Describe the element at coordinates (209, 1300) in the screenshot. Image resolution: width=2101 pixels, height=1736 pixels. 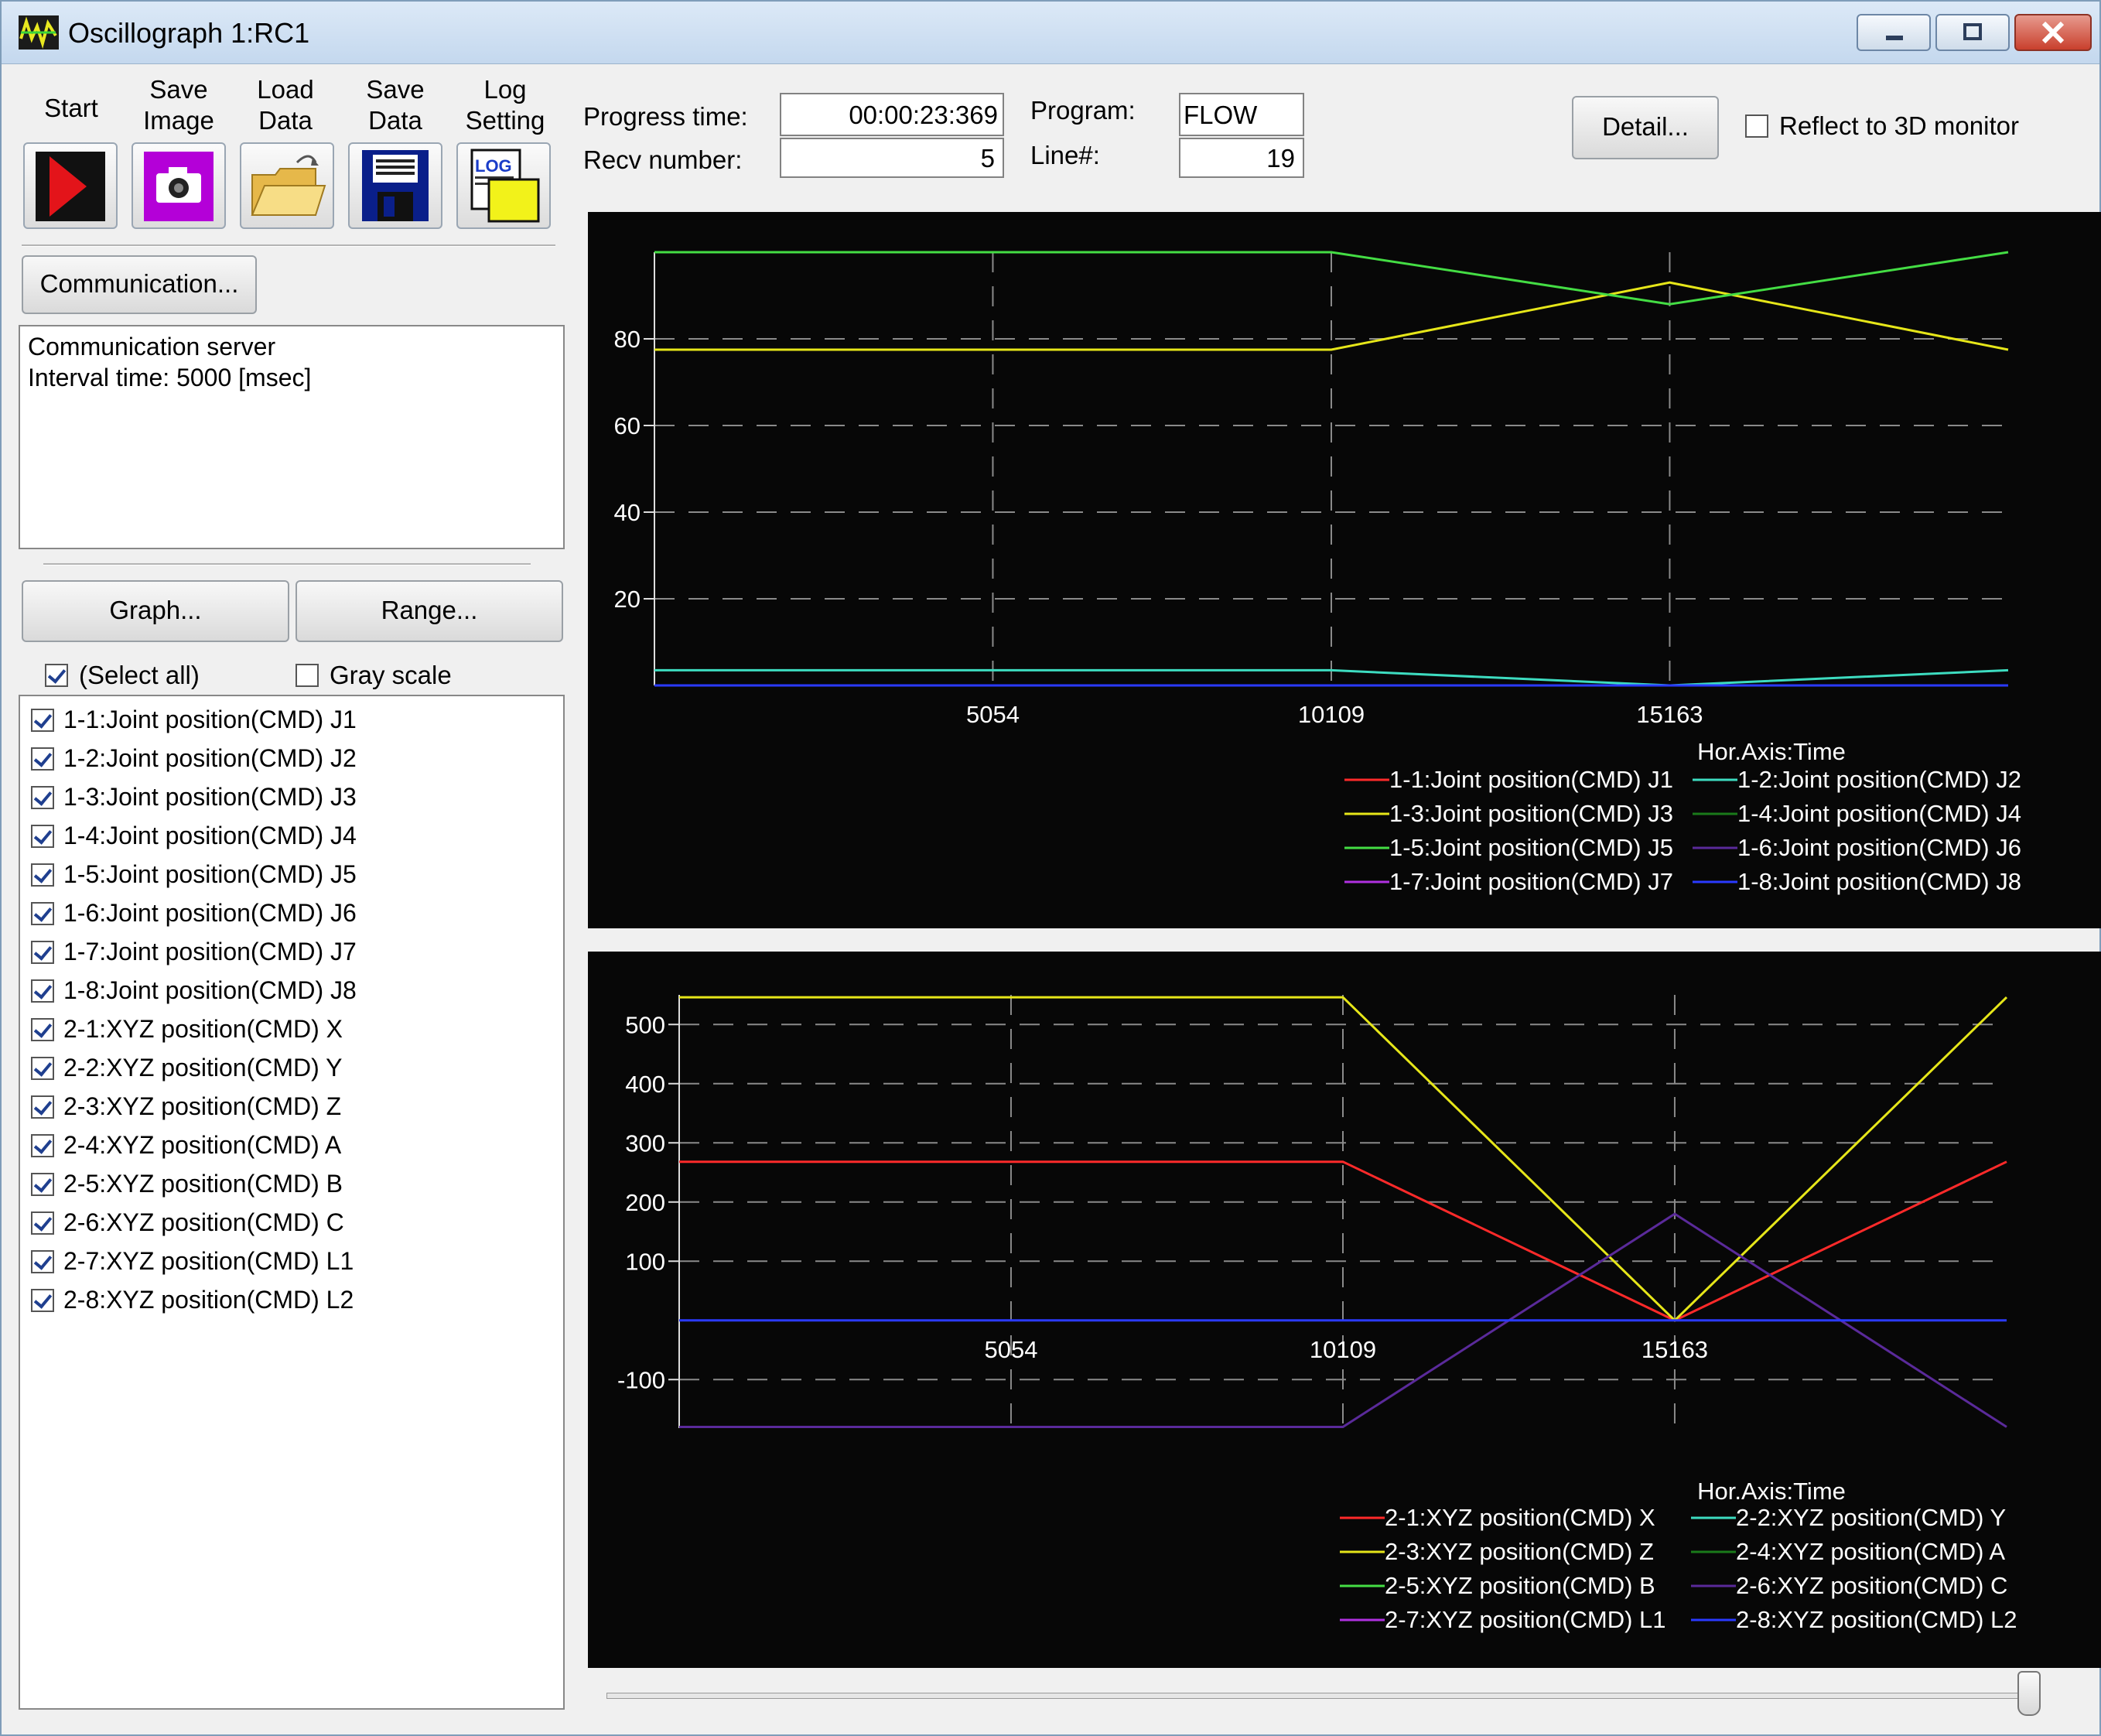
I see `signal-label: 2-8:XYZ position(CMD) L2` at that location.